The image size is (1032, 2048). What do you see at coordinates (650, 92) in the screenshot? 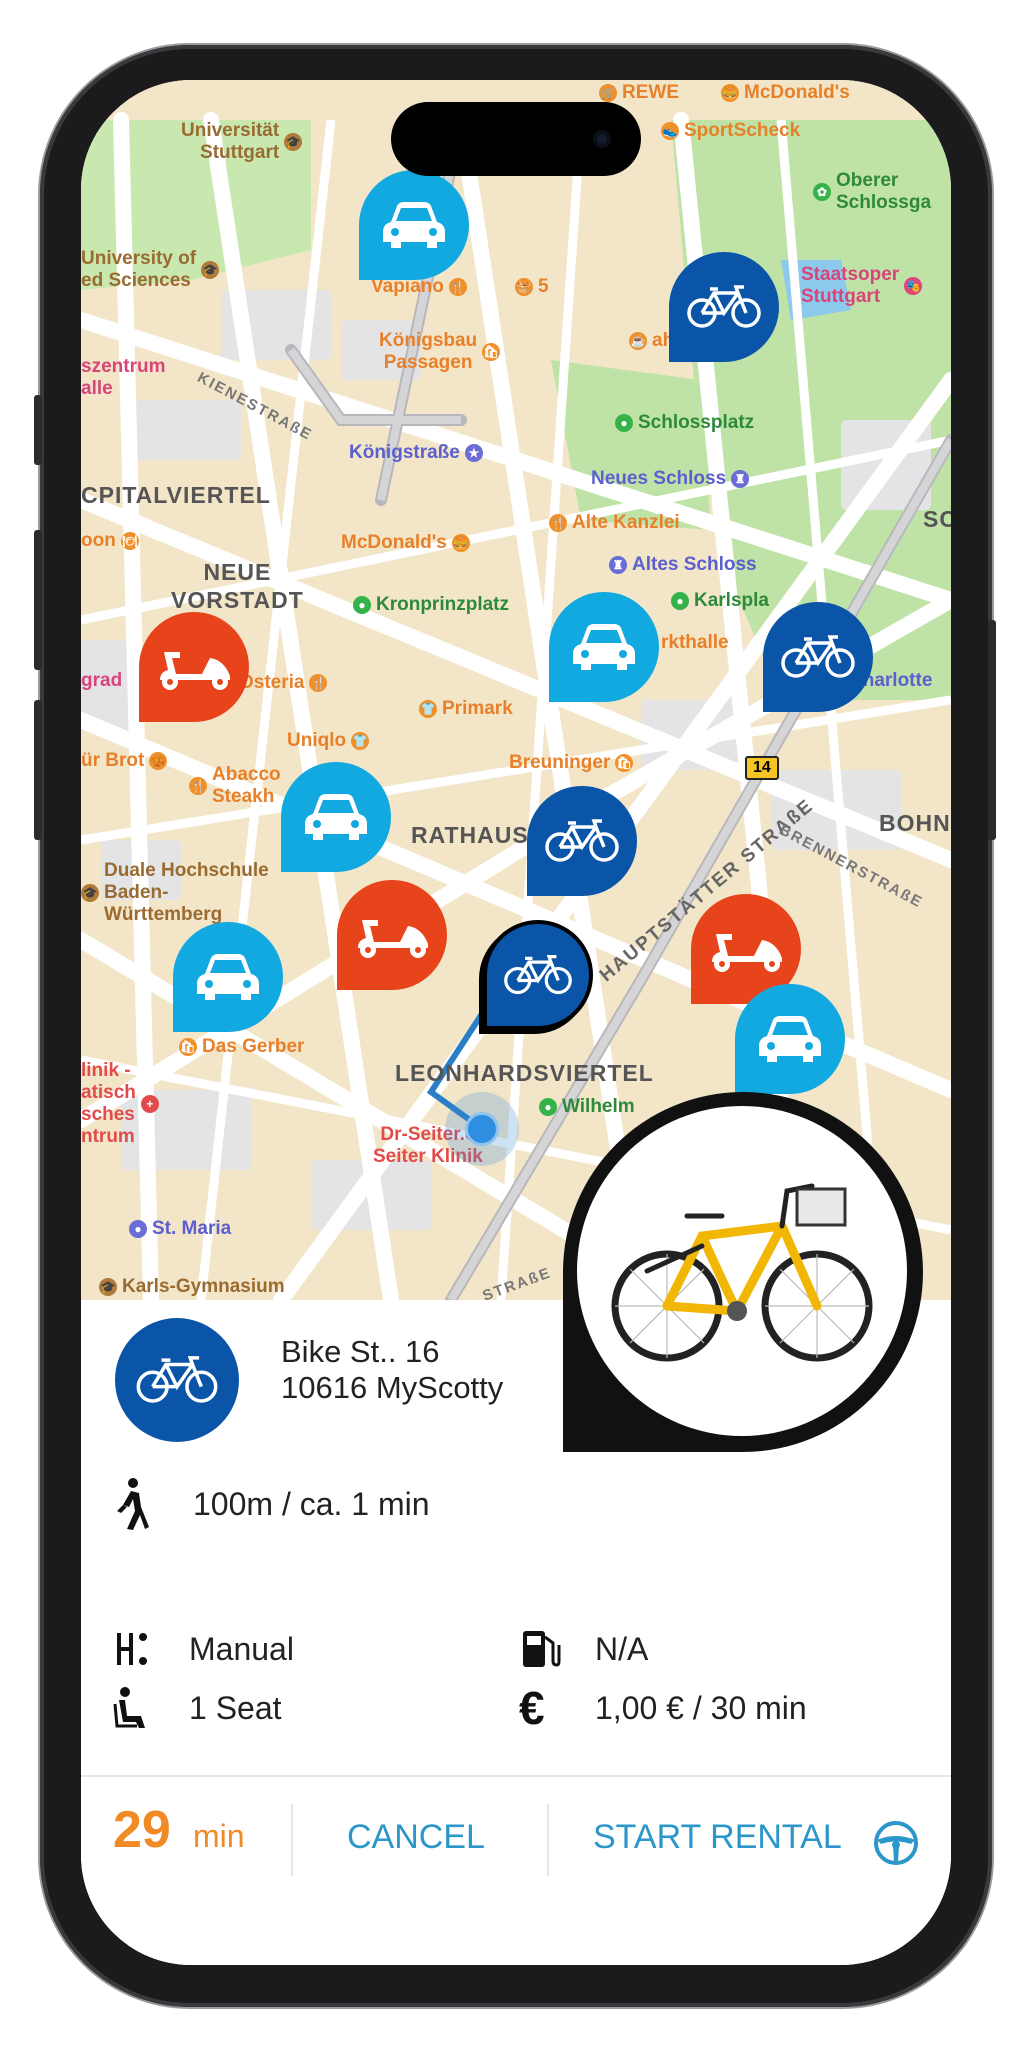
I see `poi-label: REWE` at bounding box center [650, 92].